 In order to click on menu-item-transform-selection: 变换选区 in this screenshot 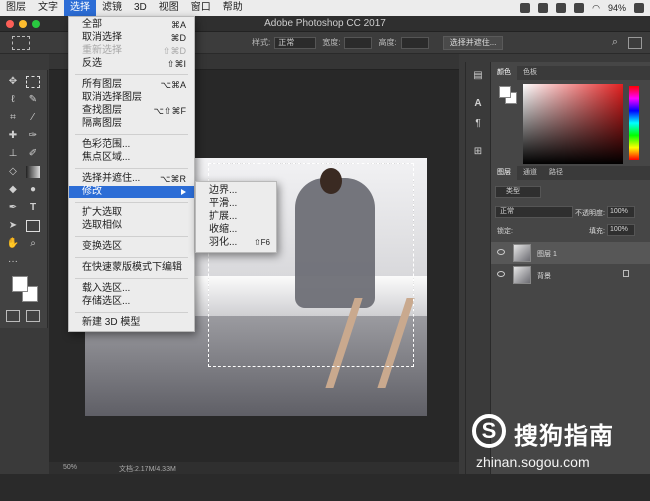, I will do `click(131, 247)`.